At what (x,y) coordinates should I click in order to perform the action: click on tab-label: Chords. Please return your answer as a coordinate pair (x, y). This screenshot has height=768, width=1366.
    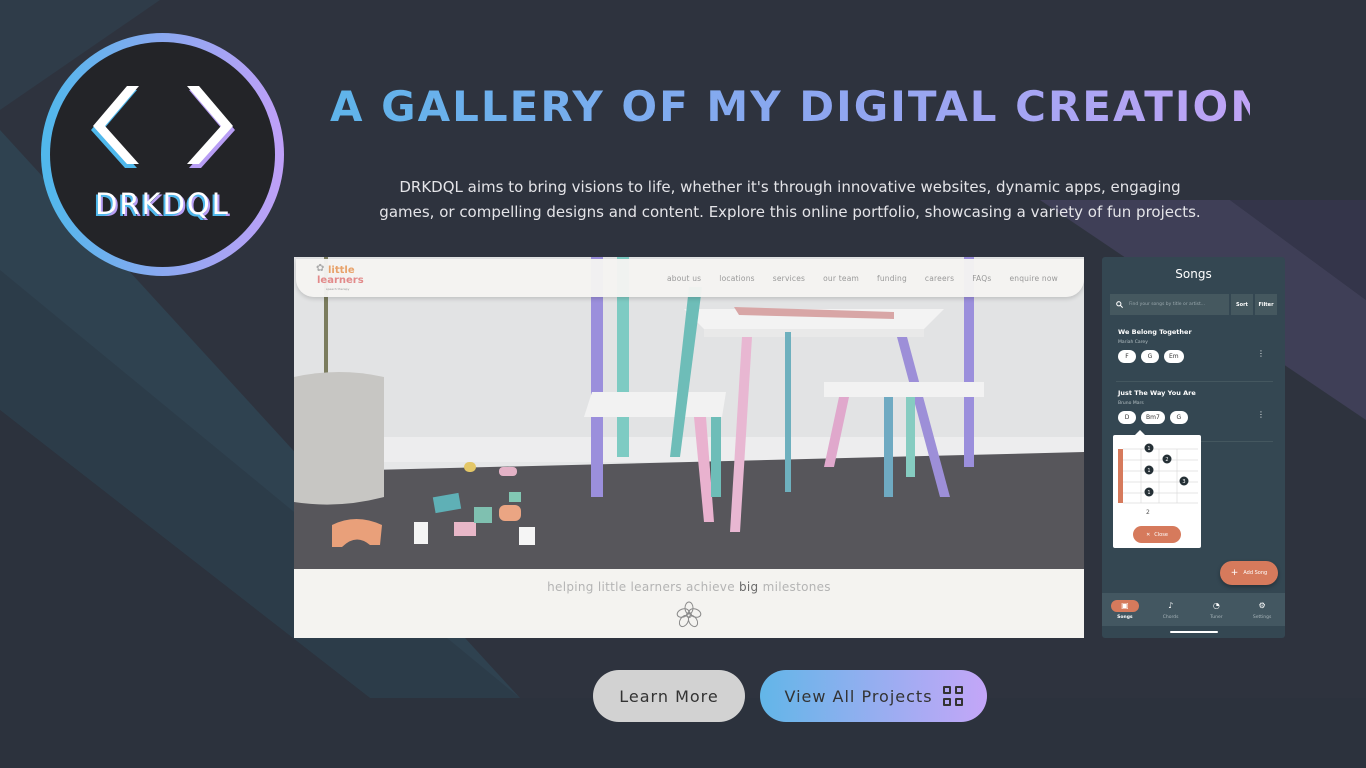
    Looking at the image, I should click on (1170, 617).